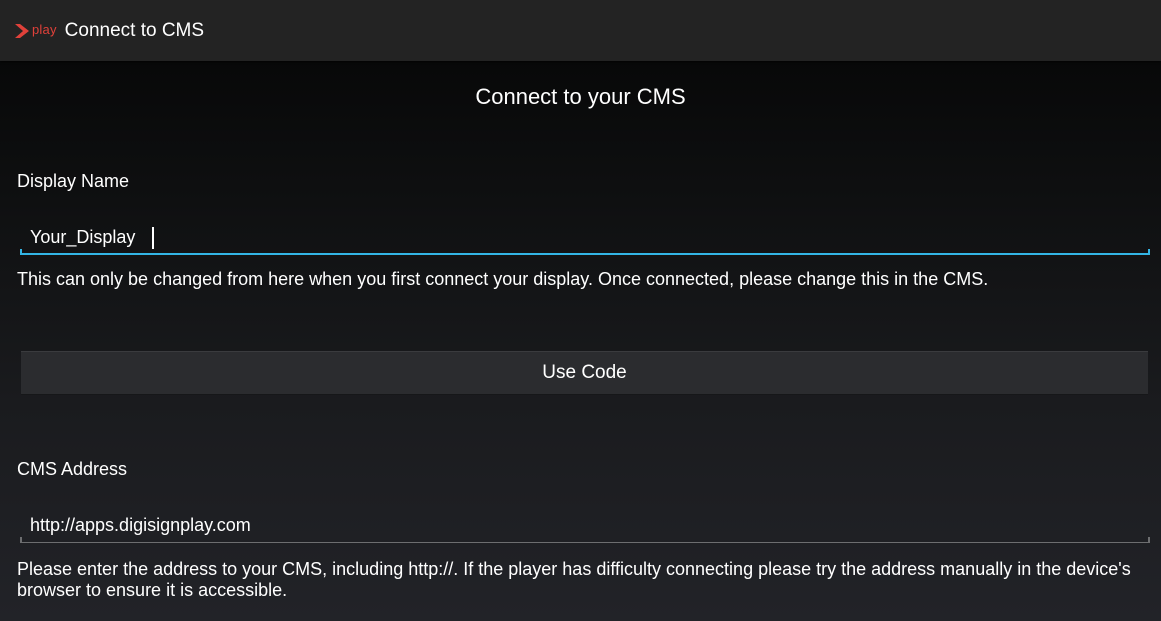 Image resolution: width=1161 pixels, height=621 pixels. I want to click on page-heading: Connect to your CMS, so click(580, 96).